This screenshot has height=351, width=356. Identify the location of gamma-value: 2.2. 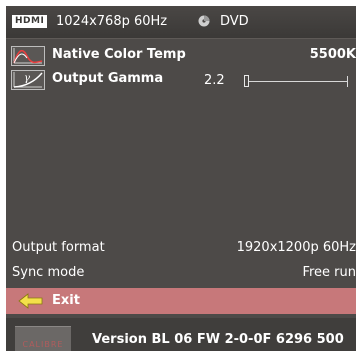
(214, 80).